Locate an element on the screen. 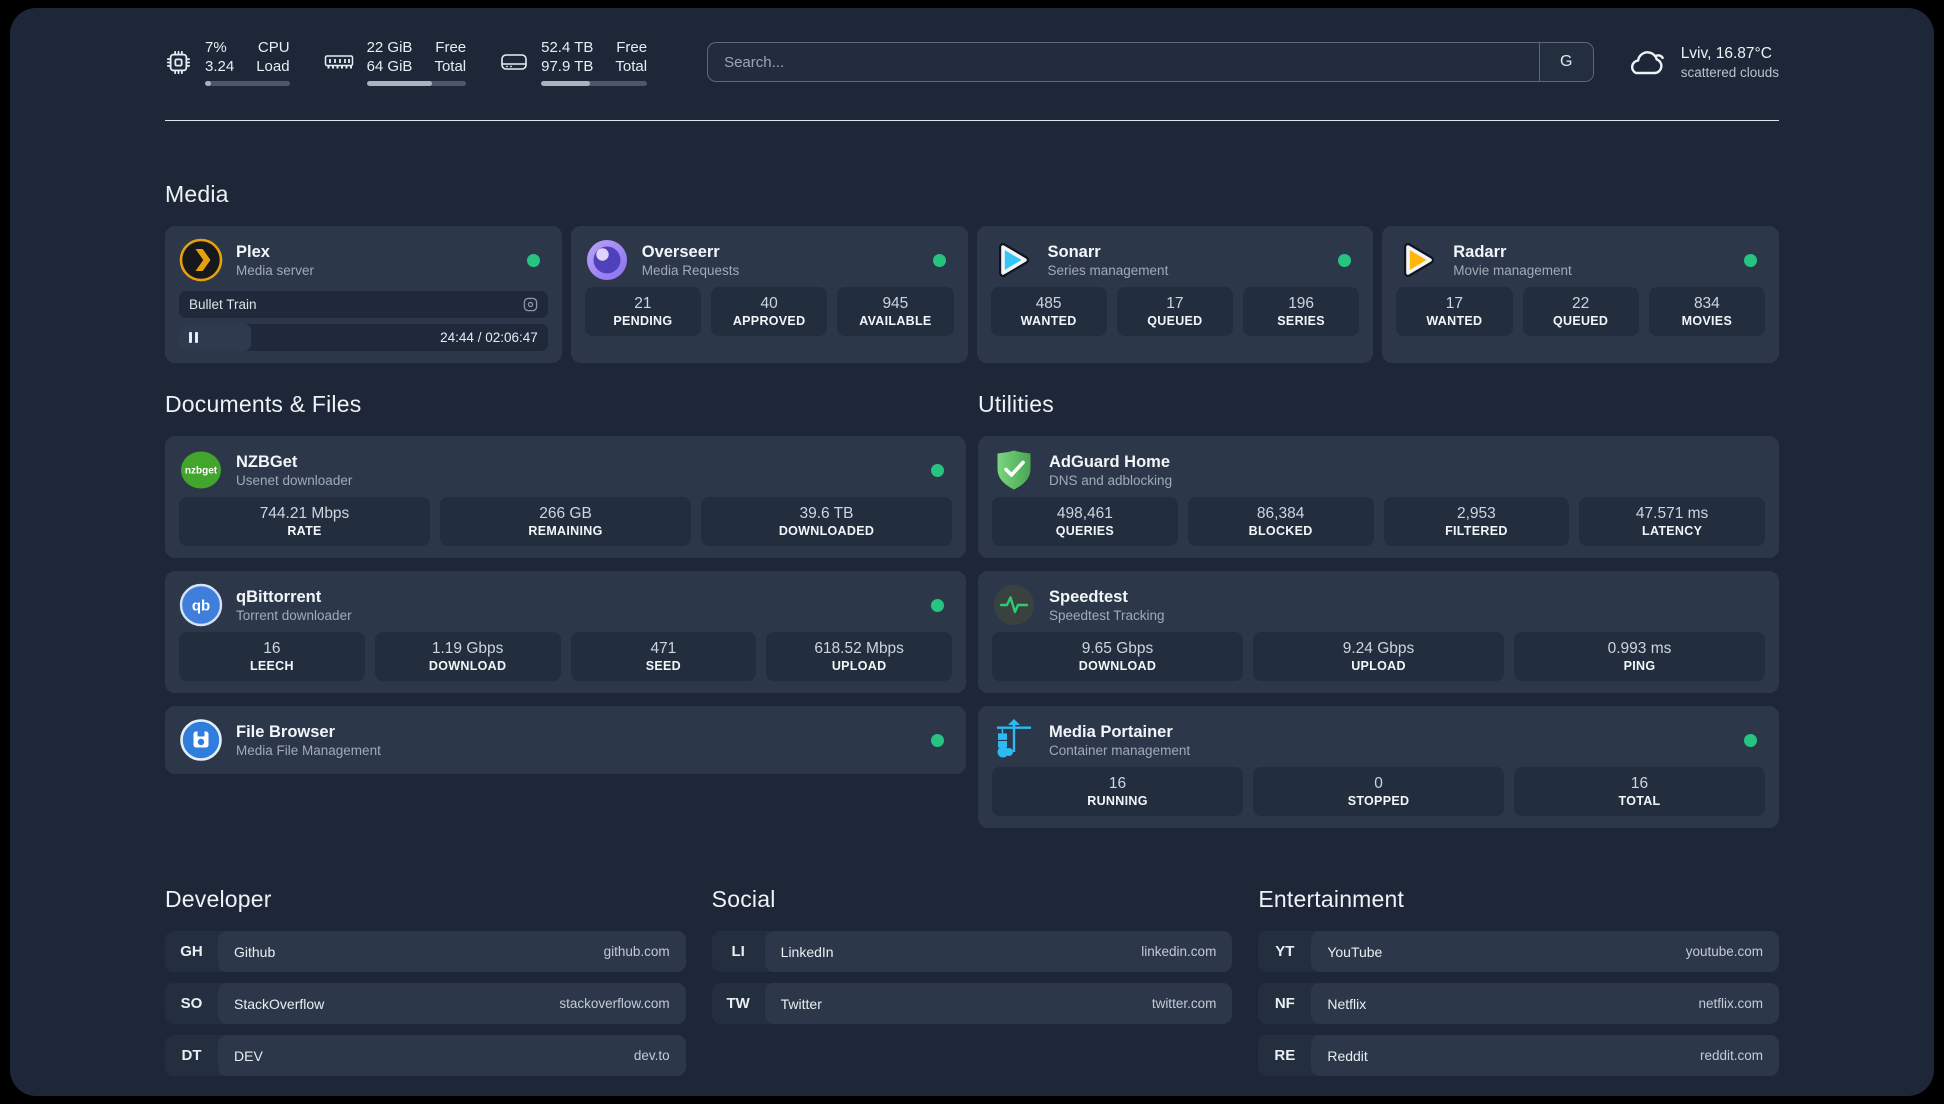 The width and height of the screenshot is (1944, 1104). stat-label-line: CPU is located at coordinates (273, 47).